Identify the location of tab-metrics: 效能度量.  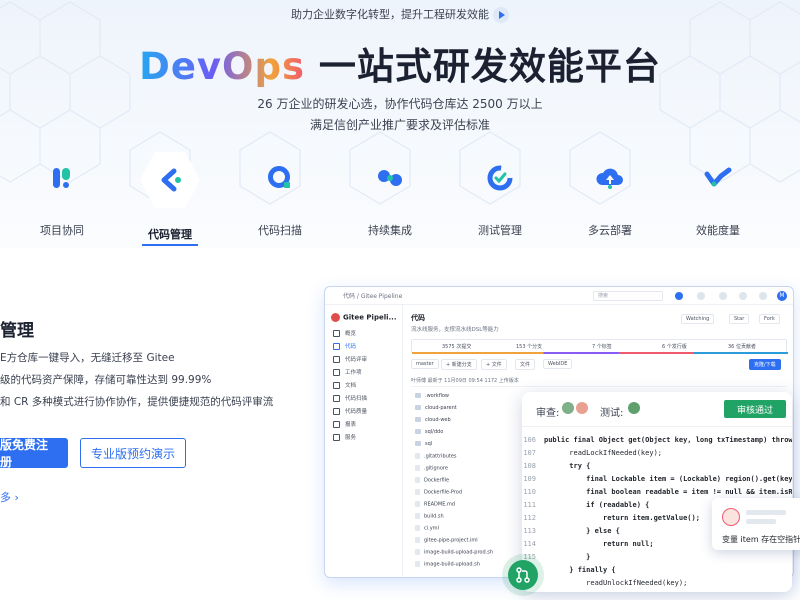
(718, 194).